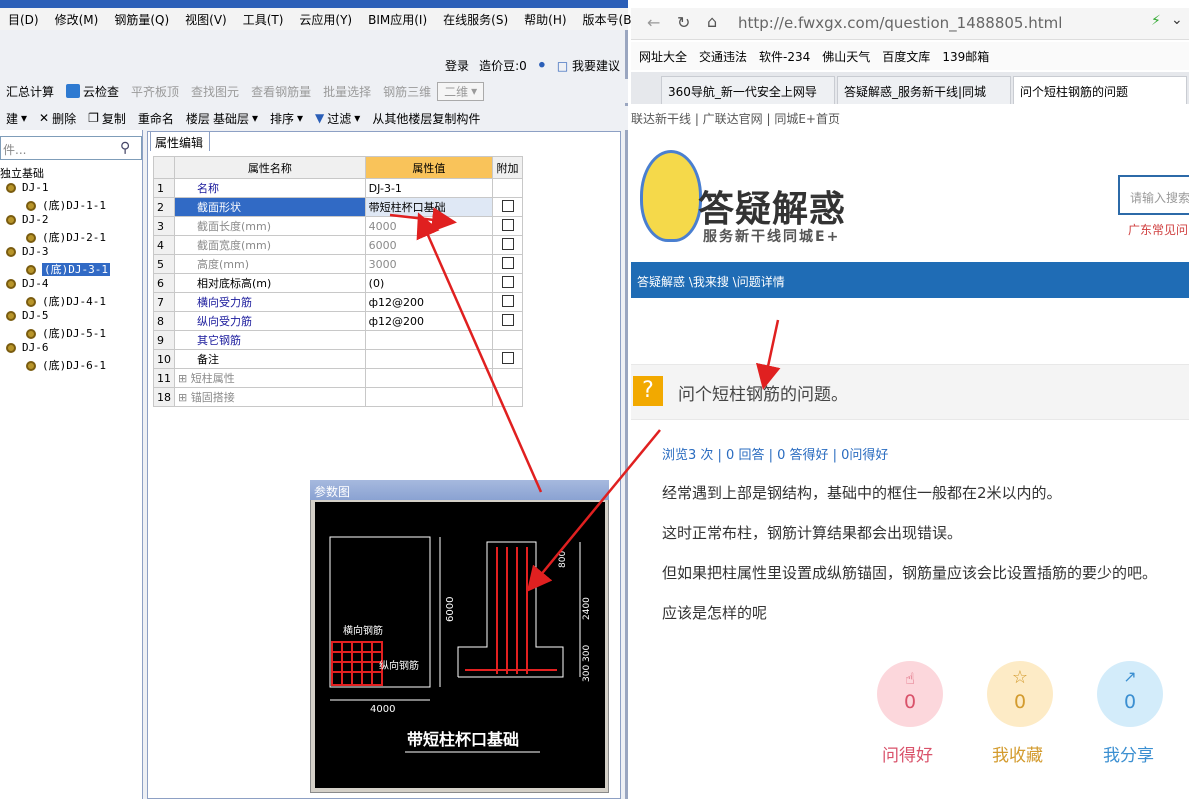  Describe the element at coordinates (479, 352) in the screenshot. I see `arrow-to-section-shape` at that location.